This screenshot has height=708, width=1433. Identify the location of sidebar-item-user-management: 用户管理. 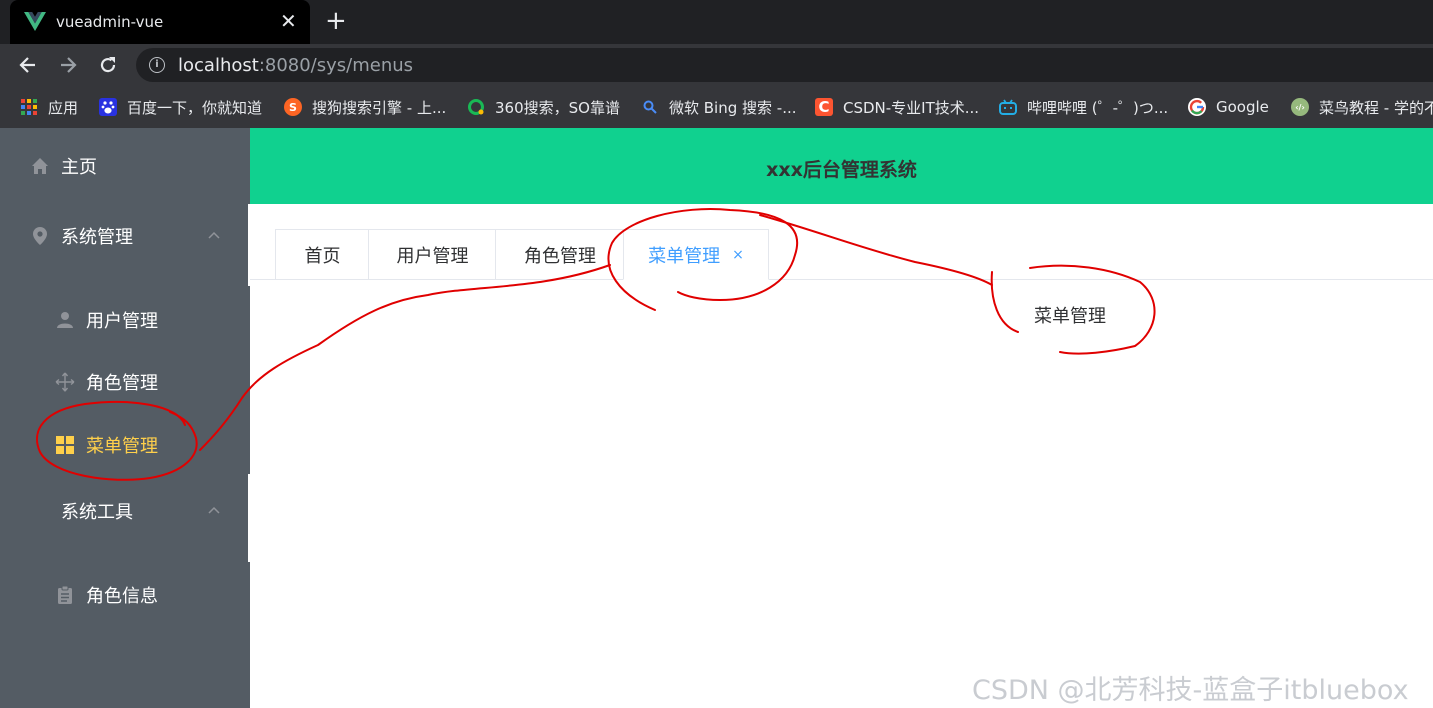
(125, 320).